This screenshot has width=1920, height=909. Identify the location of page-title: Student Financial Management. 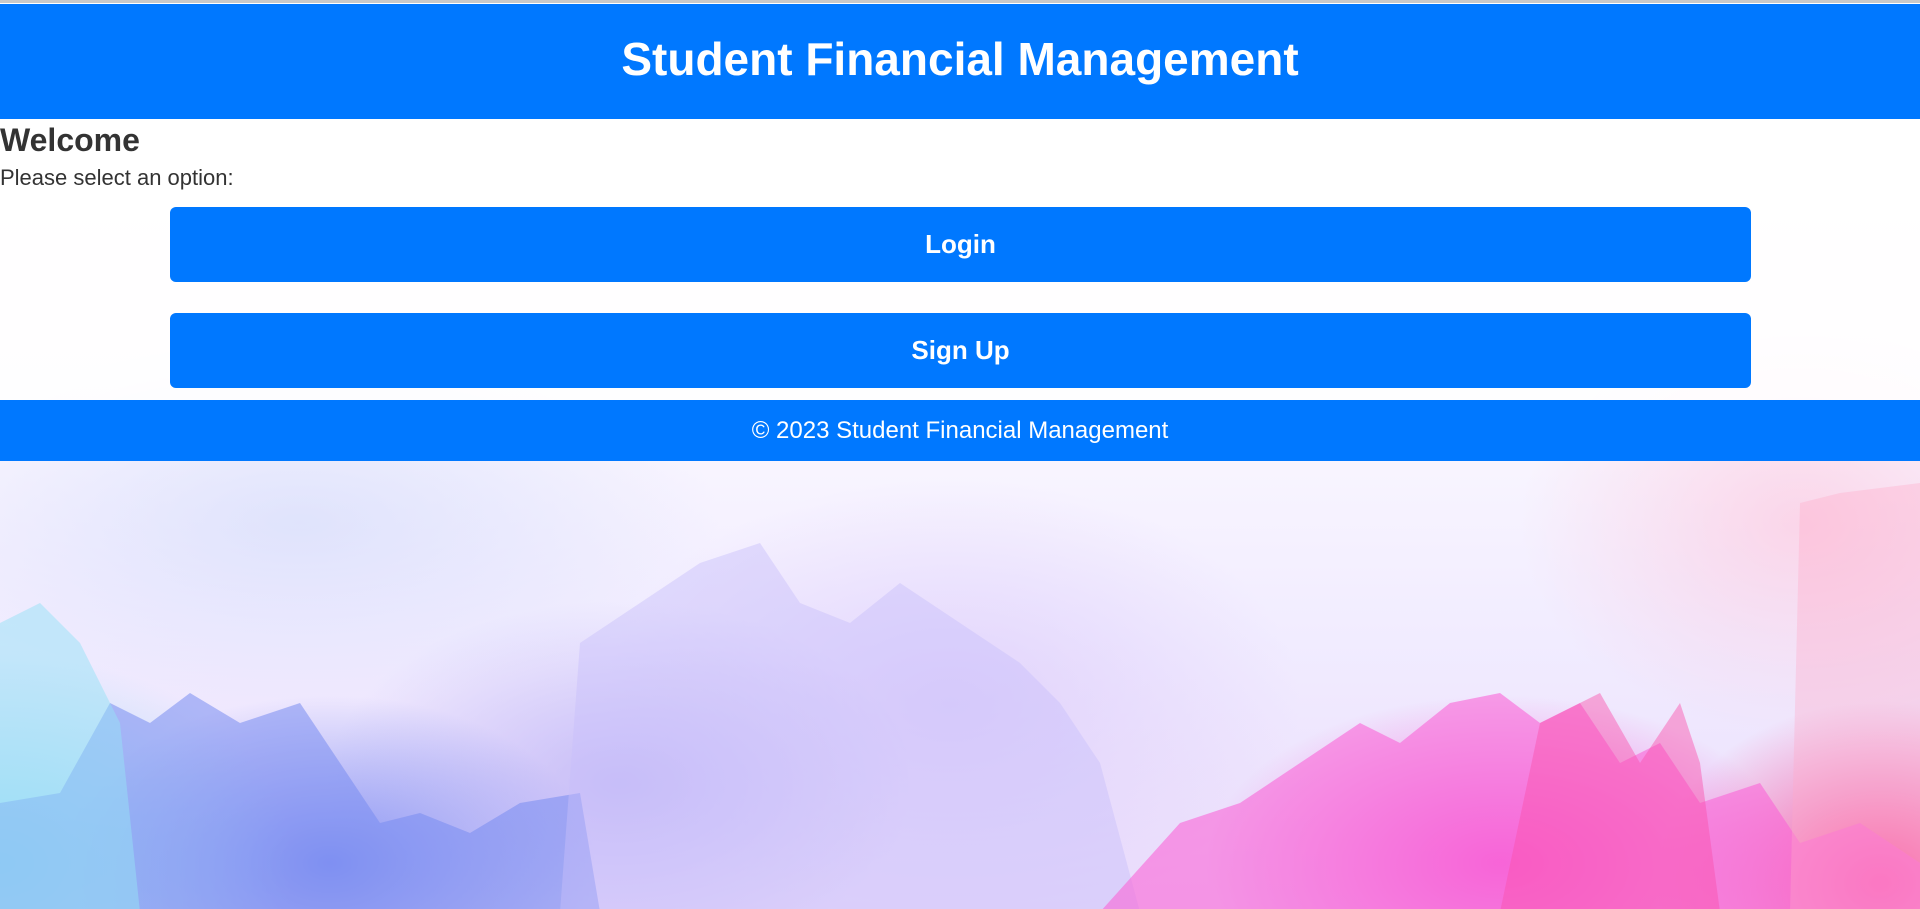
(960, 58).